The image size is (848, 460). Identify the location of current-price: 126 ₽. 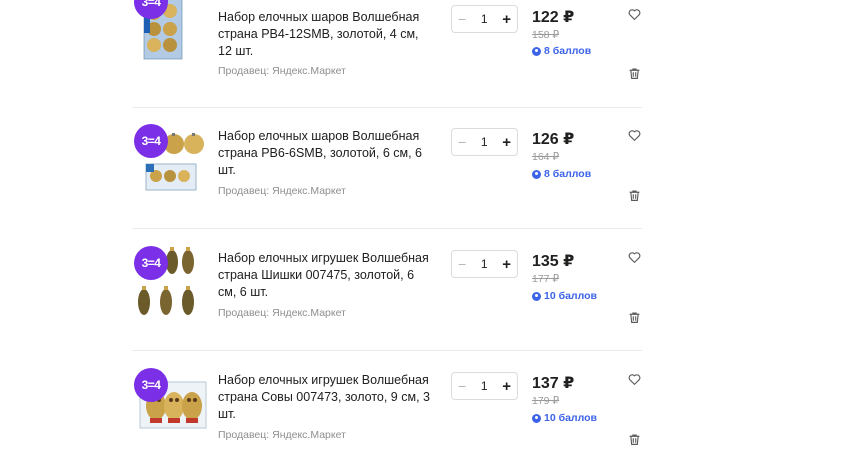
(553, 139).